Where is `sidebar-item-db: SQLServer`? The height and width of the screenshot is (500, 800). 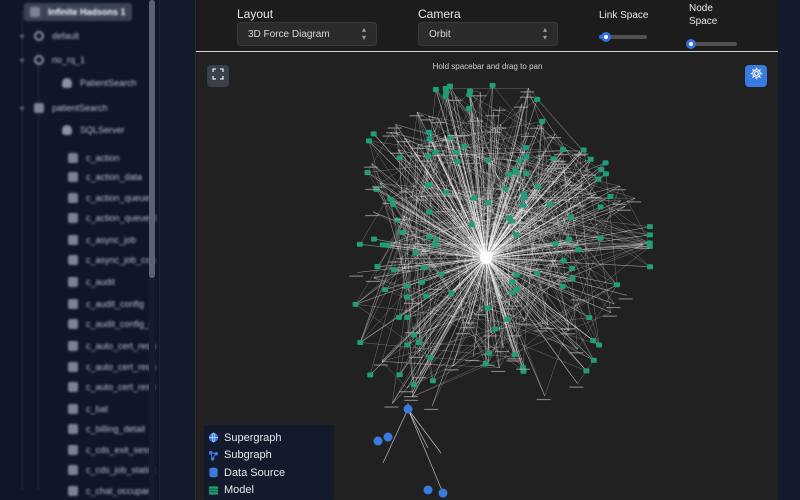
sidebar-item-db: SQLServer is located at coordinates (93, 130).